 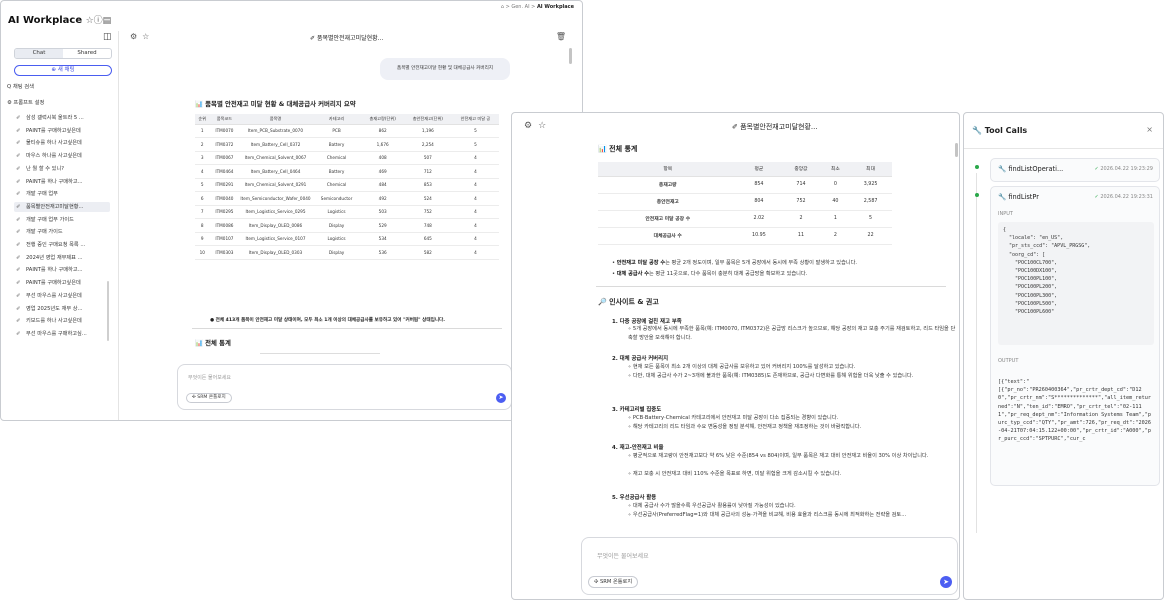 What do you see at coordinates (427, 239) in the screenshot?
I see `table-cell: 645` at bounding box center [427, 239].